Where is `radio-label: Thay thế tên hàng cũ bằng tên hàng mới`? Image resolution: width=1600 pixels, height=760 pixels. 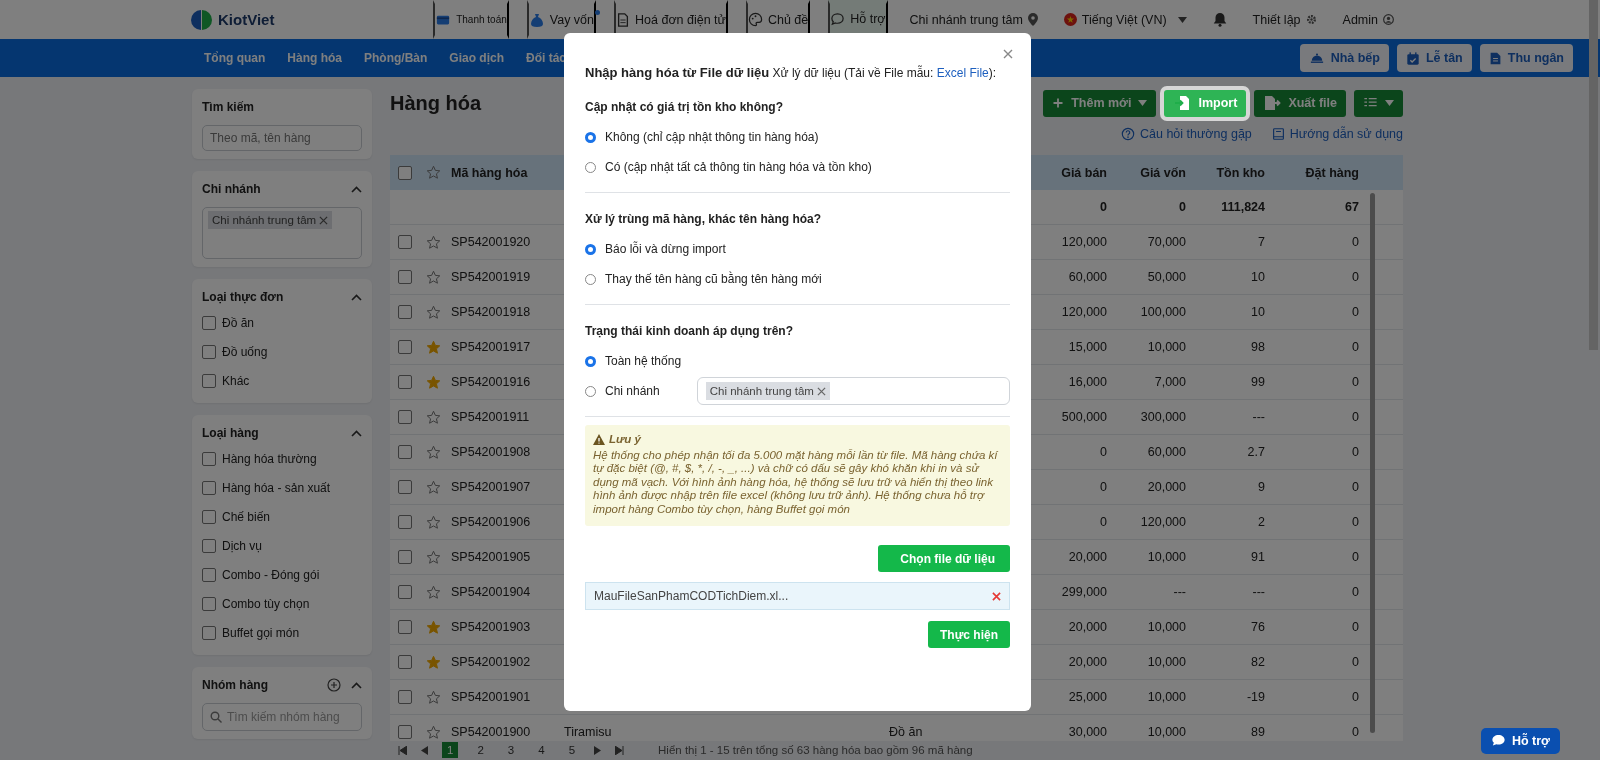 radio-label: Thay thế tên hàng cũ bằng tên hàng mới is located at coordinates (713, 279).